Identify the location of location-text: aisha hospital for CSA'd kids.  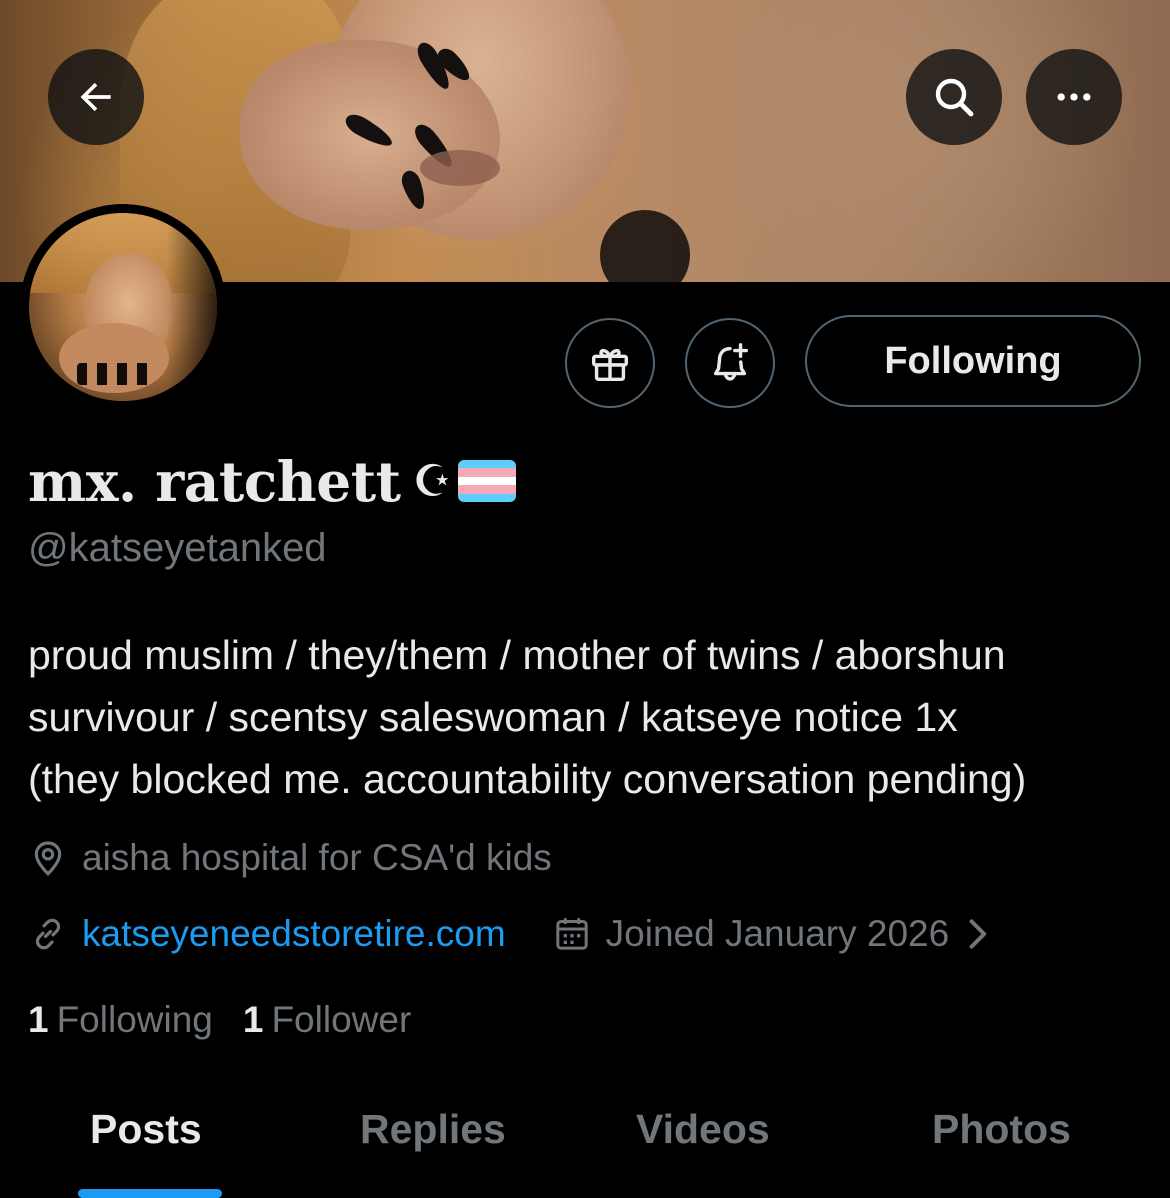
(317, 857).